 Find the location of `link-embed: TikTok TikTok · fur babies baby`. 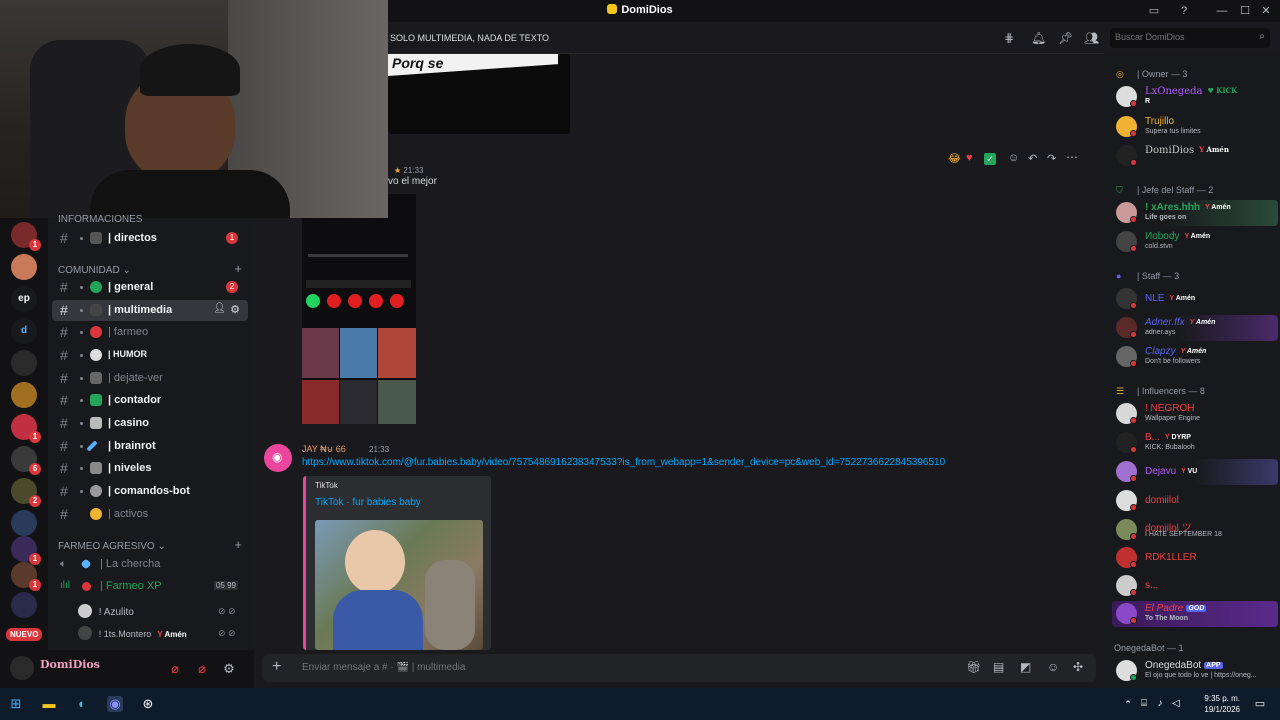

link-embed: TikTok TikTok · fur babies baby is located at coordinates (397, 563).